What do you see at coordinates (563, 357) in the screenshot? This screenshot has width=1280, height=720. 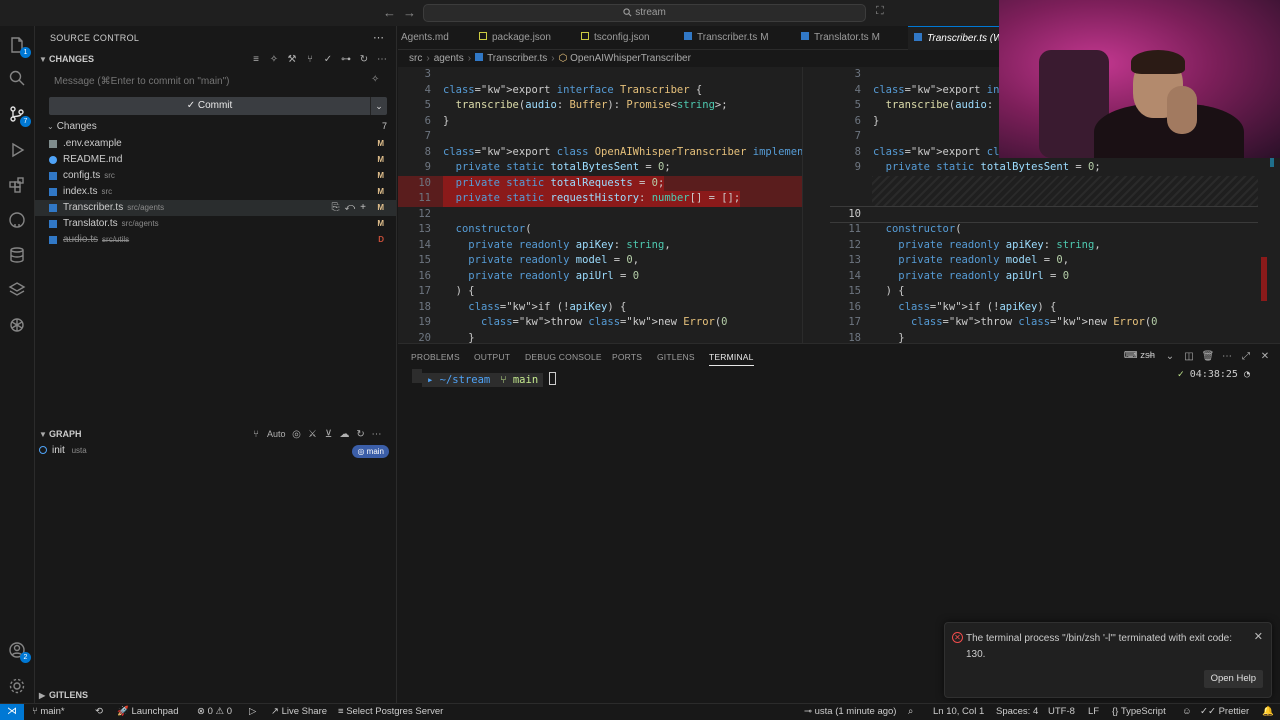 I see `panel-tab-debug-console: DEBUG CONSOLE` at bounding box center [563, 357].